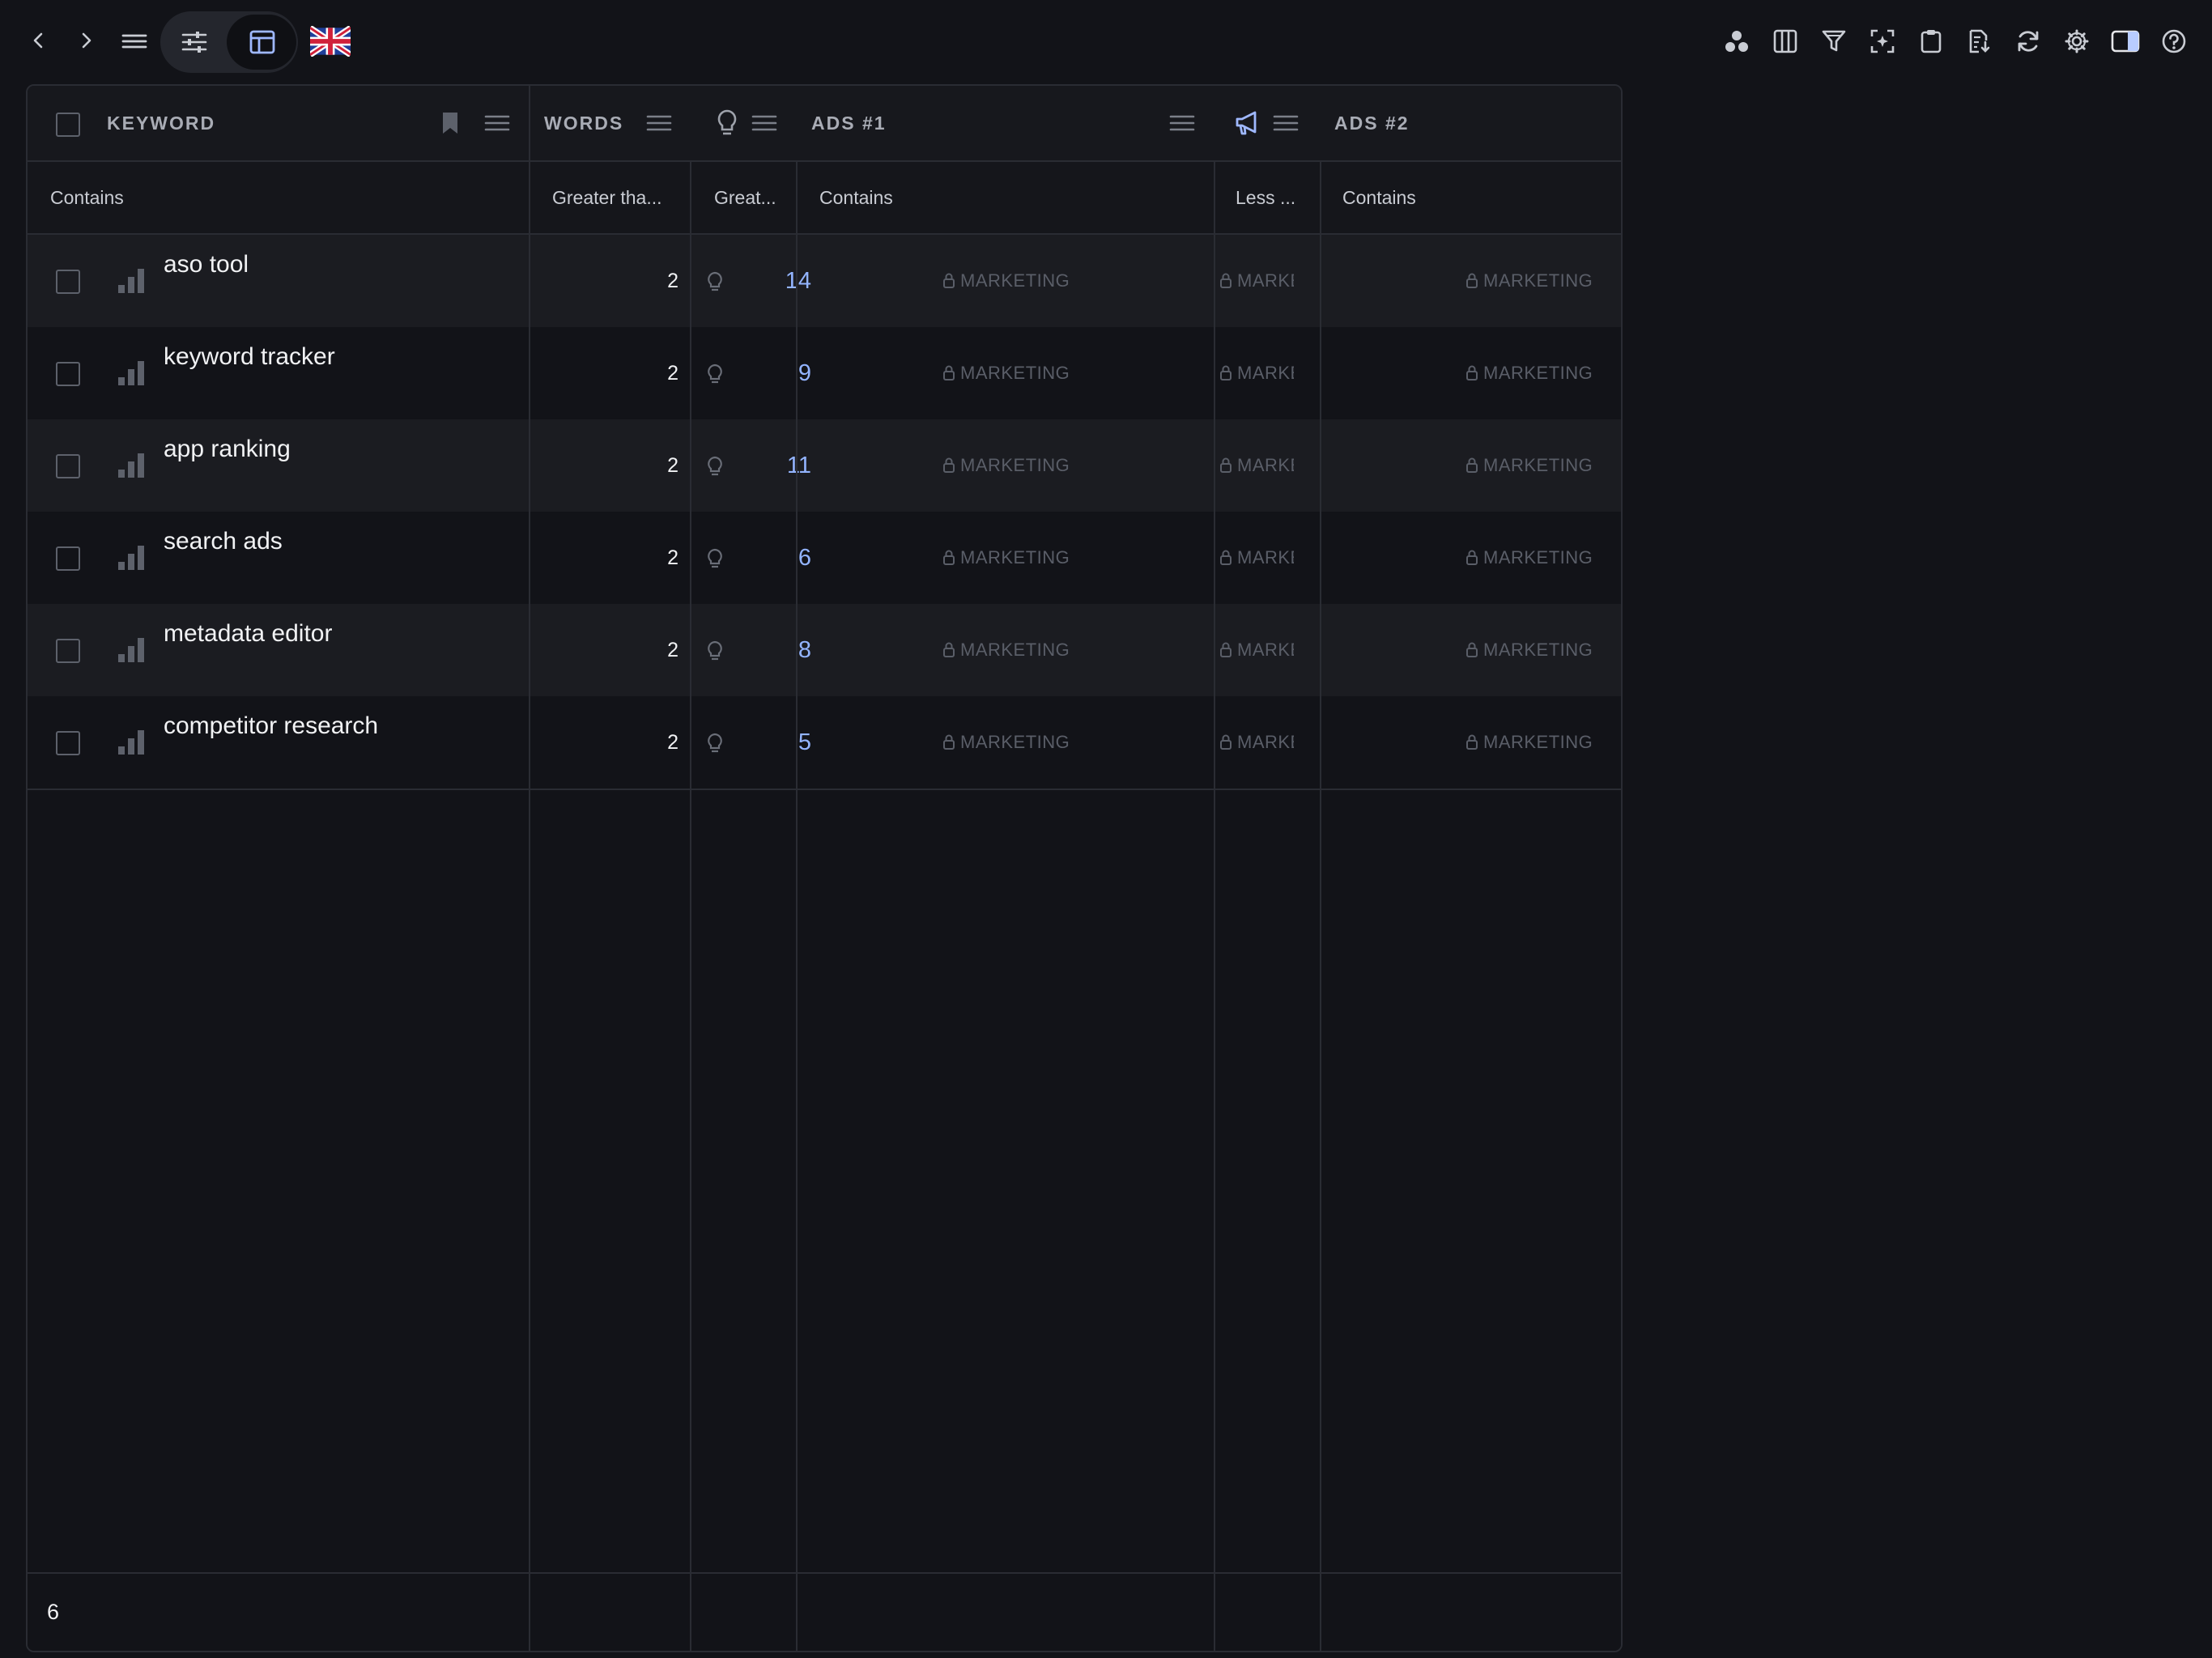 The height and width of the screenshot is (1658, 2212). What do you see at coordinates (2174, 41) in the screenshot?
I see `help-button` at bounding box center [2174, 41].